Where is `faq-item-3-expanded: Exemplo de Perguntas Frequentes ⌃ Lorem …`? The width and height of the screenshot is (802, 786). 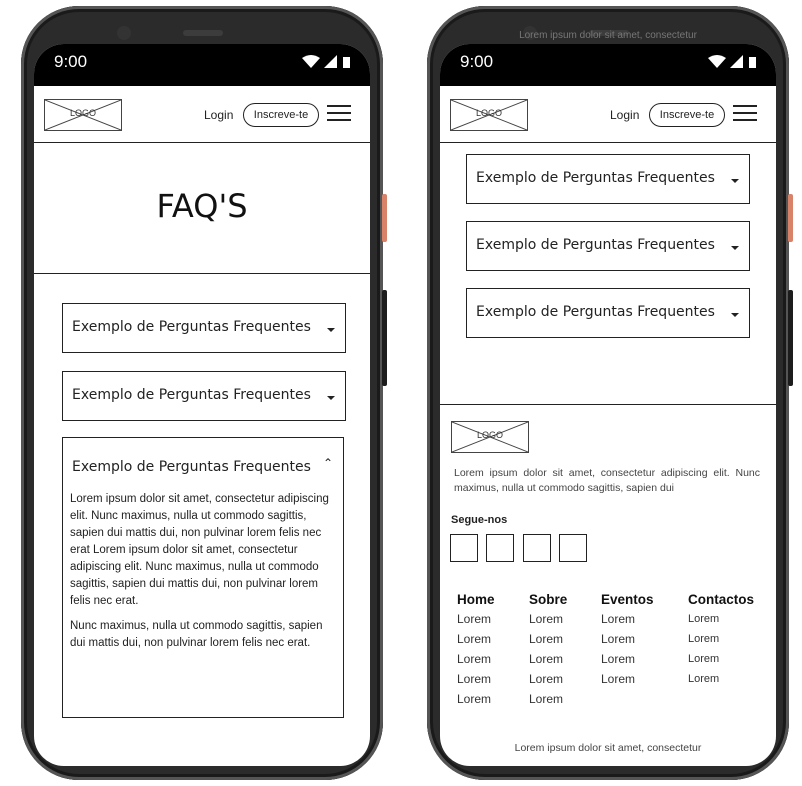
faq-item-3-expanded: Exemplo de Perguntas Frequentes ⌃ Lorem … is located at coordinates (203, 577).